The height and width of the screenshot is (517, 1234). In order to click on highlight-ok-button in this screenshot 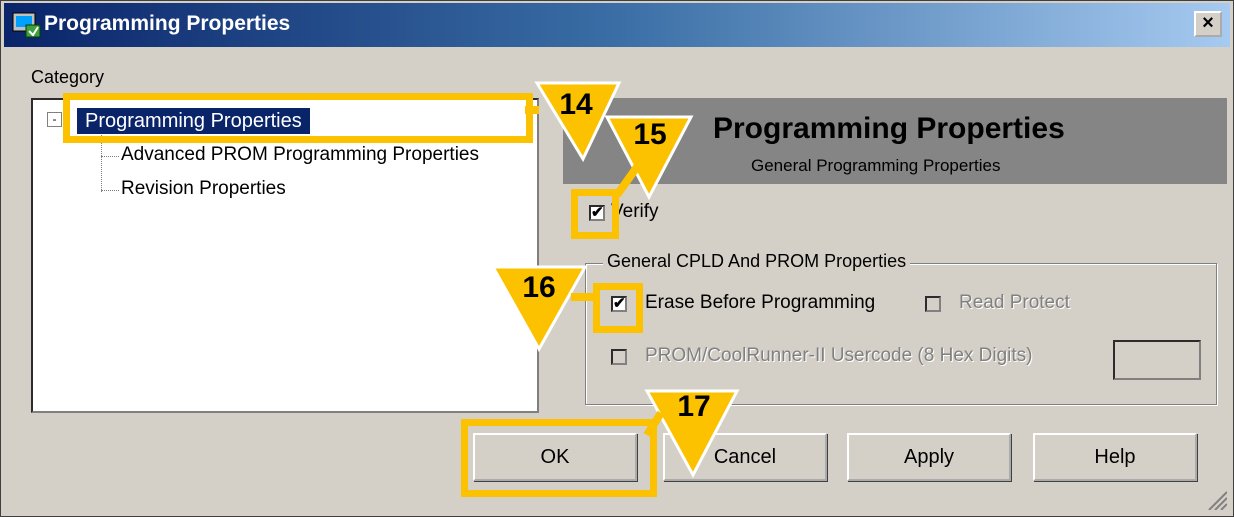, I will do `click(559, 458)`.